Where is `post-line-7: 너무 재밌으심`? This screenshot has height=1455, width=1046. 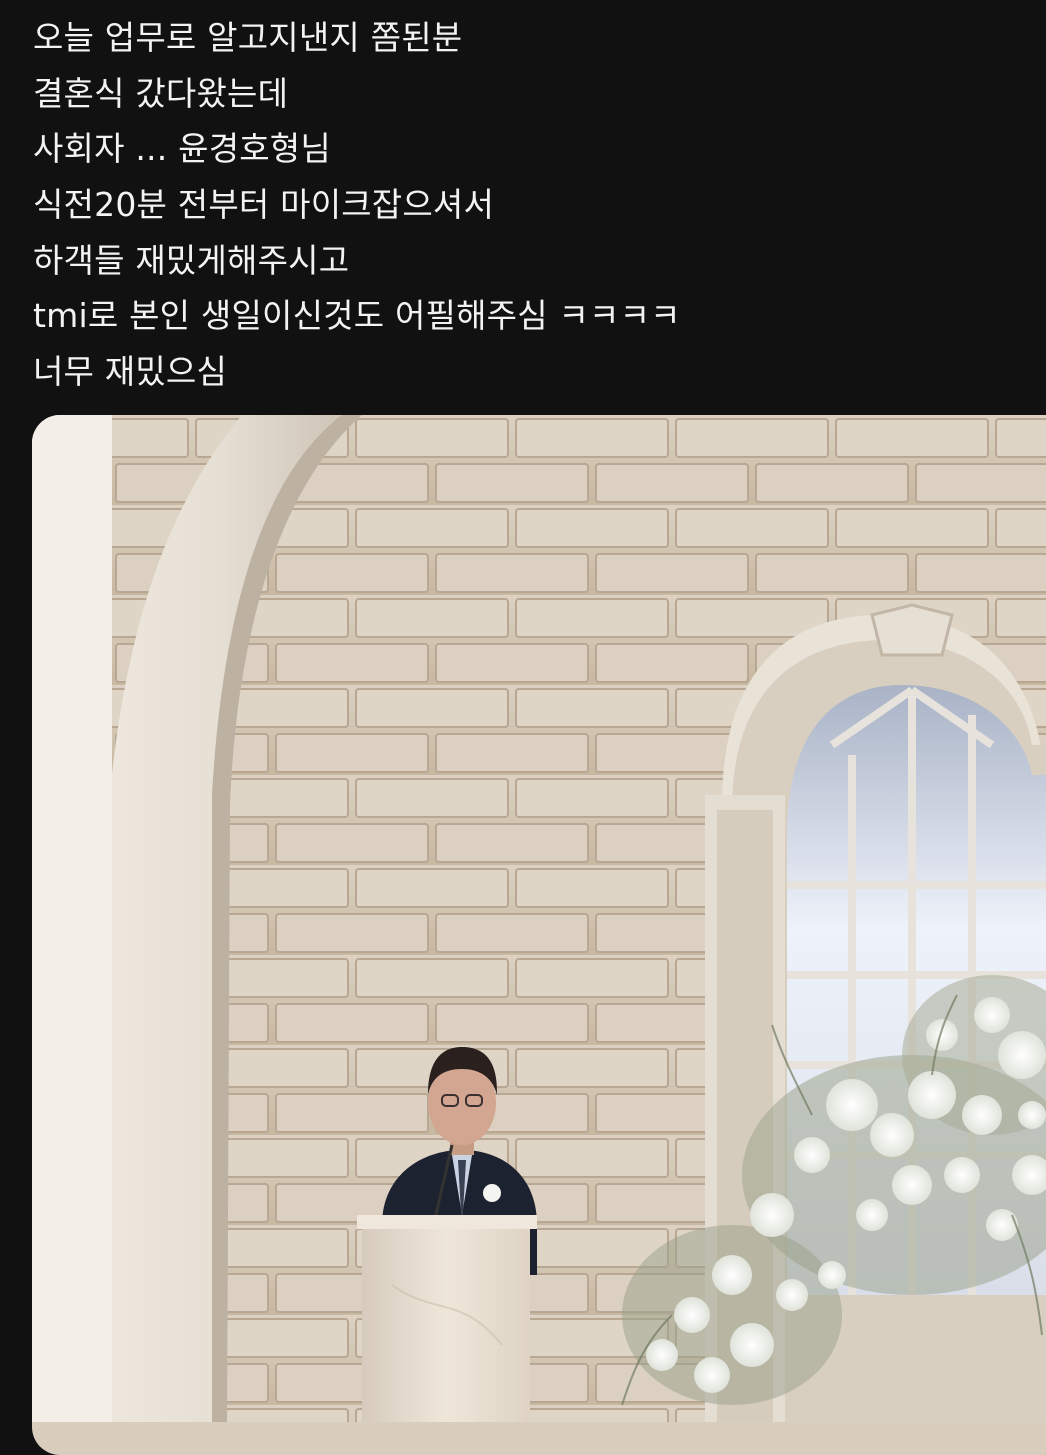 post-line-7: 너무 재밌으심 is located at coordinates (130, 372).